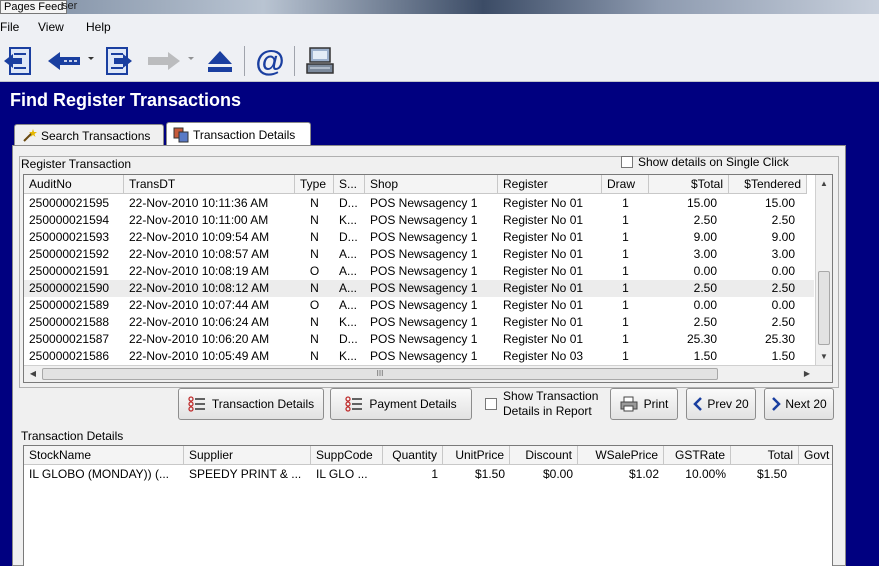 This screenshot has width=879, height=566. I want to click on col-quantity: Quantity, so click(413, 455).